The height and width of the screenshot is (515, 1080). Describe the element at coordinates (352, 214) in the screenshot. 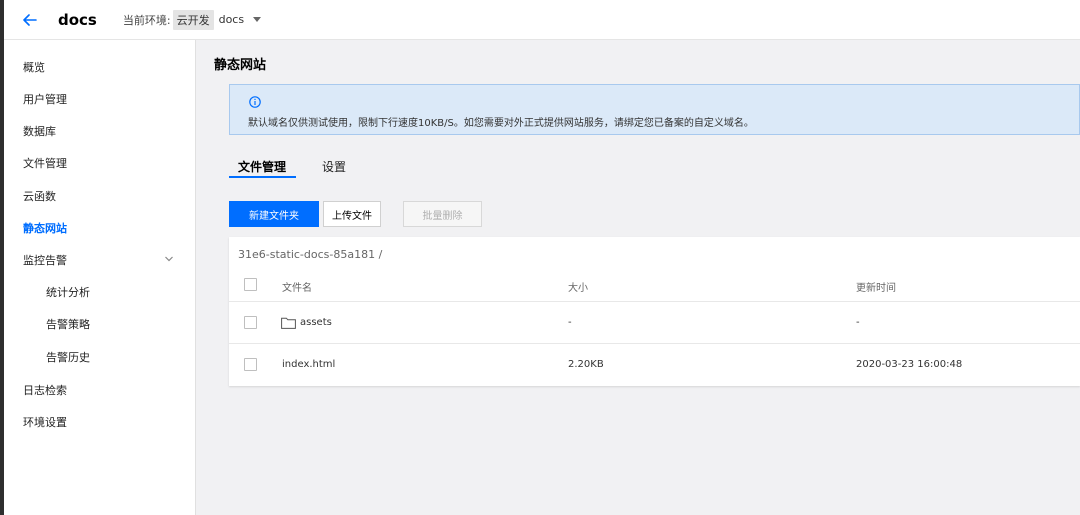

I see `upload-file-button: 上传文件` at that location.